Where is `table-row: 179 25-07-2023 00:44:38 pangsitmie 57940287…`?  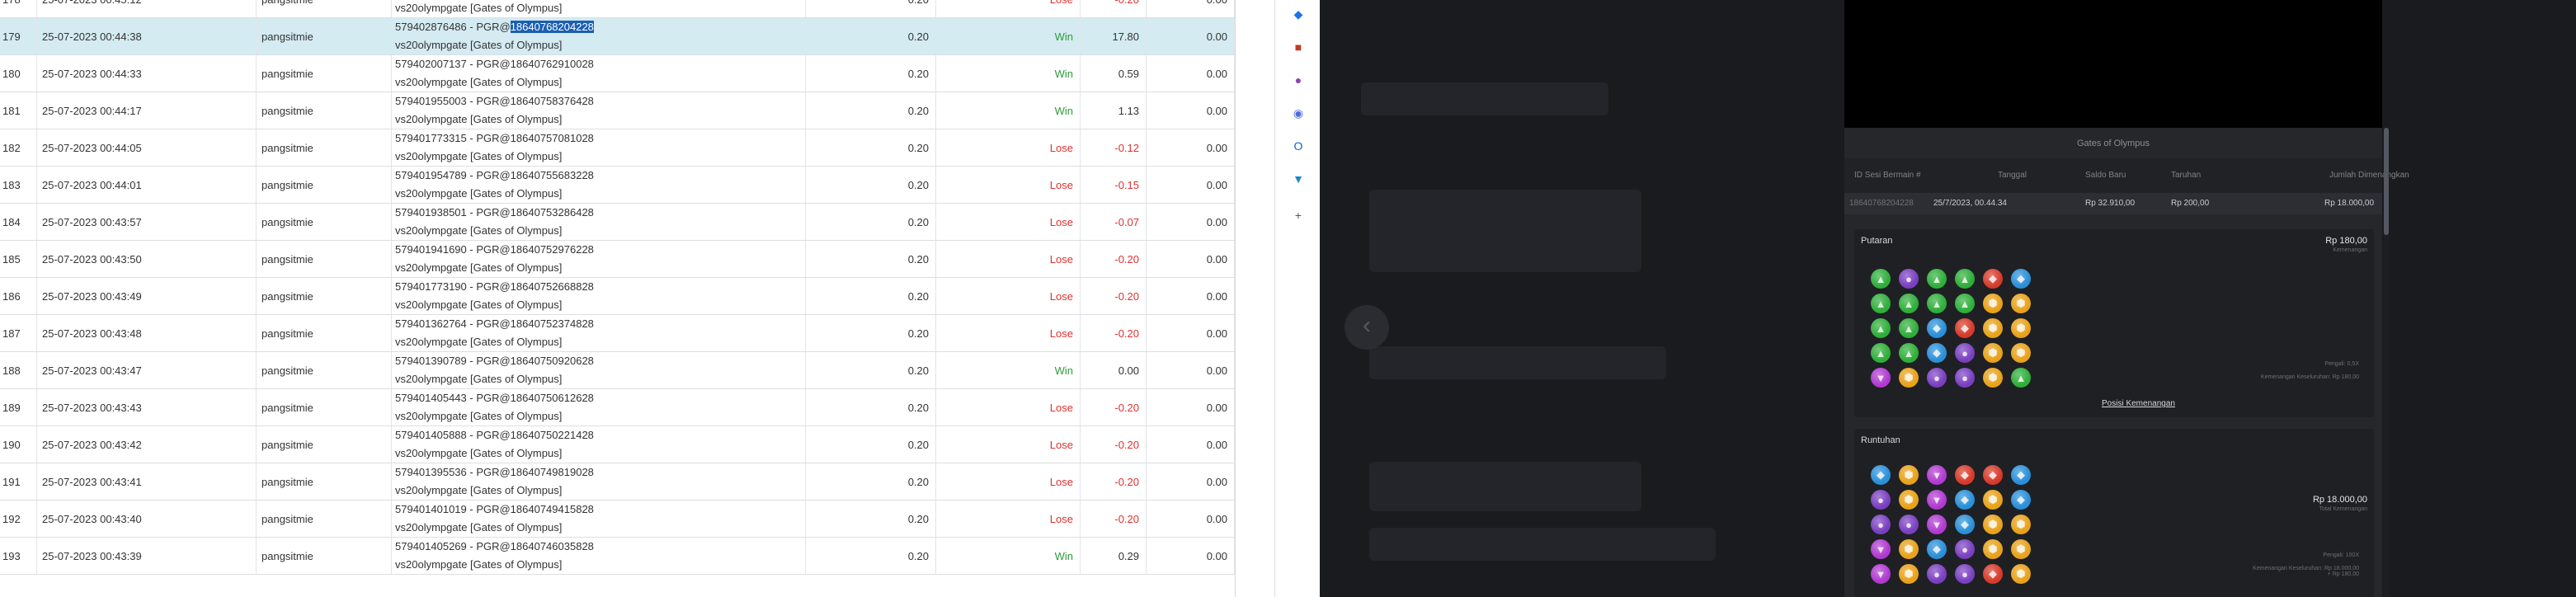 table-row: 179 25-07-2023 00:44:38 pangsitmie 57940287… is located at coordinates (617, 36).